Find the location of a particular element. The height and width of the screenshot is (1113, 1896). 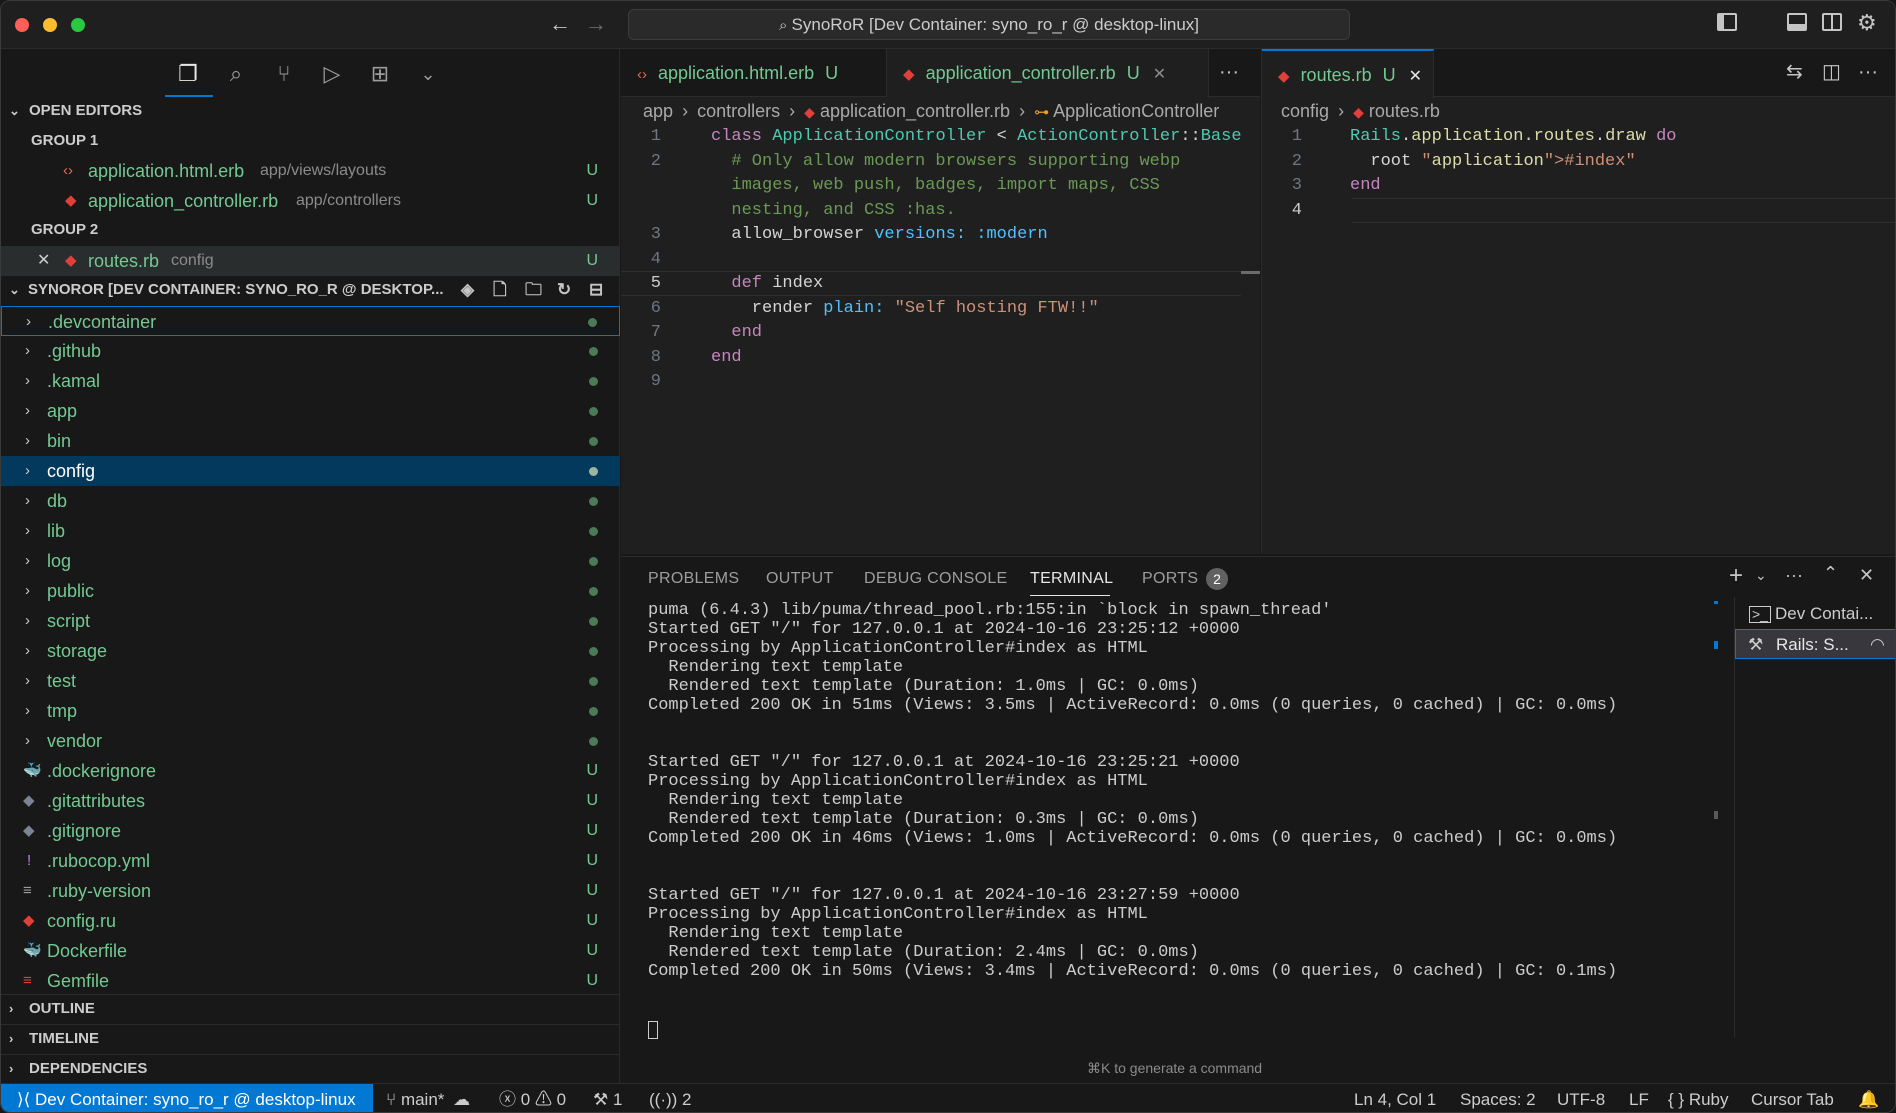

tree-folder: › log is located at coordinates (310, 561).